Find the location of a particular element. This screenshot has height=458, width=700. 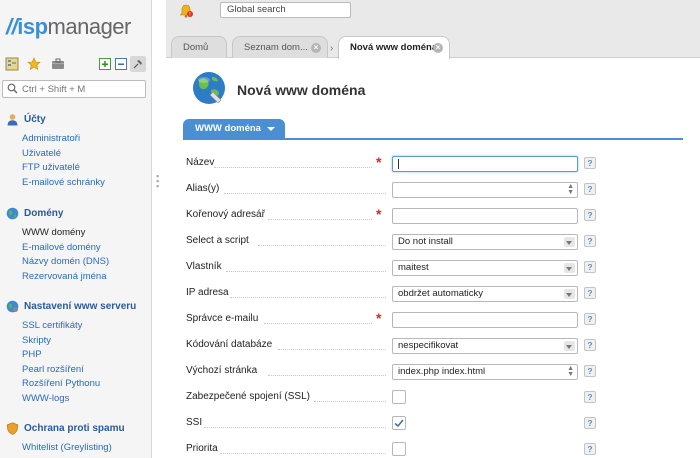

section-spam-protection: Ochrana proti spamu is located at coordinates (65, 428).